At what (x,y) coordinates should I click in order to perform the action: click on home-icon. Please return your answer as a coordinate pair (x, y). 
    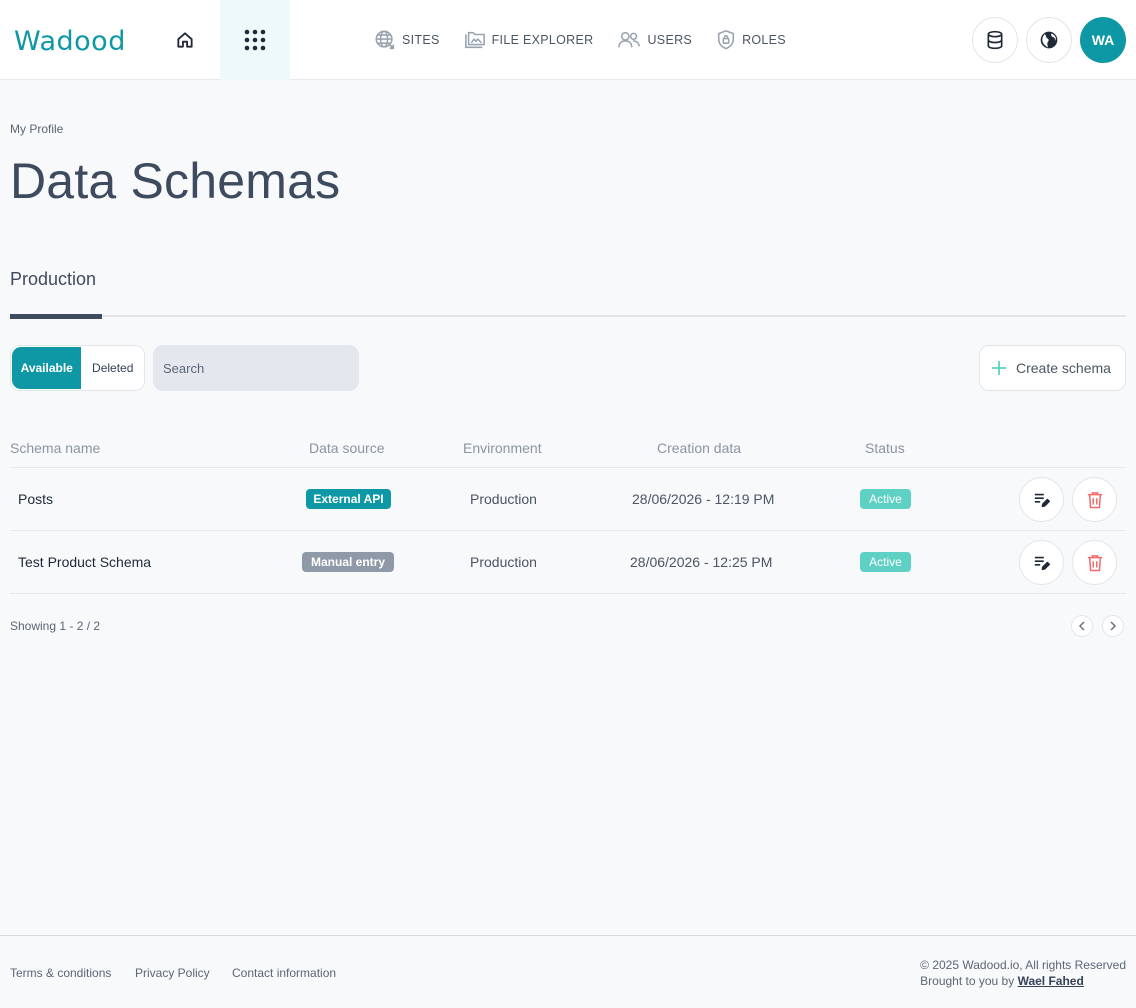
    Looking at the image, I should click on (185, 40).